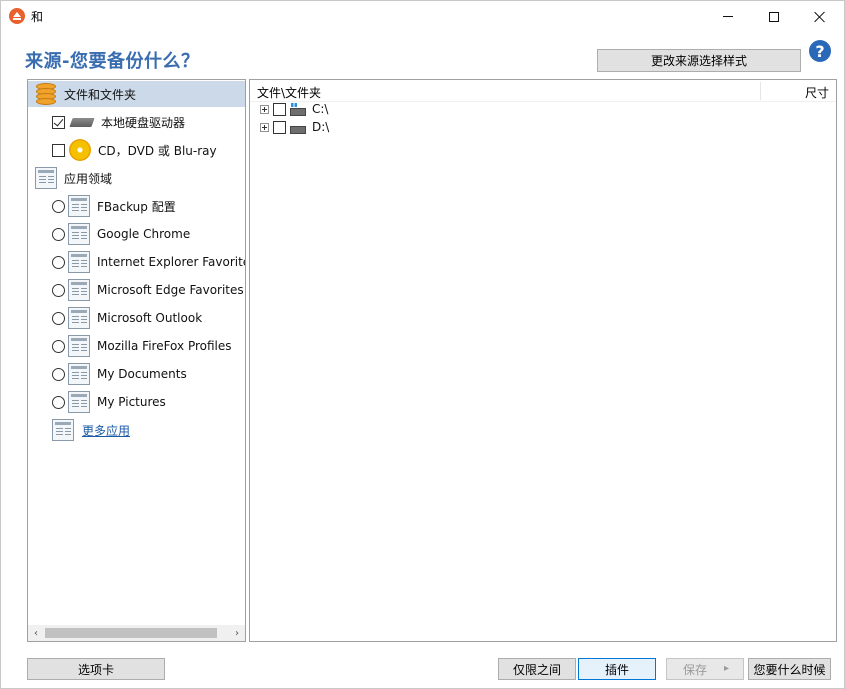  I want to click on tree-item-drive-d: D:\, so click(294, 127).